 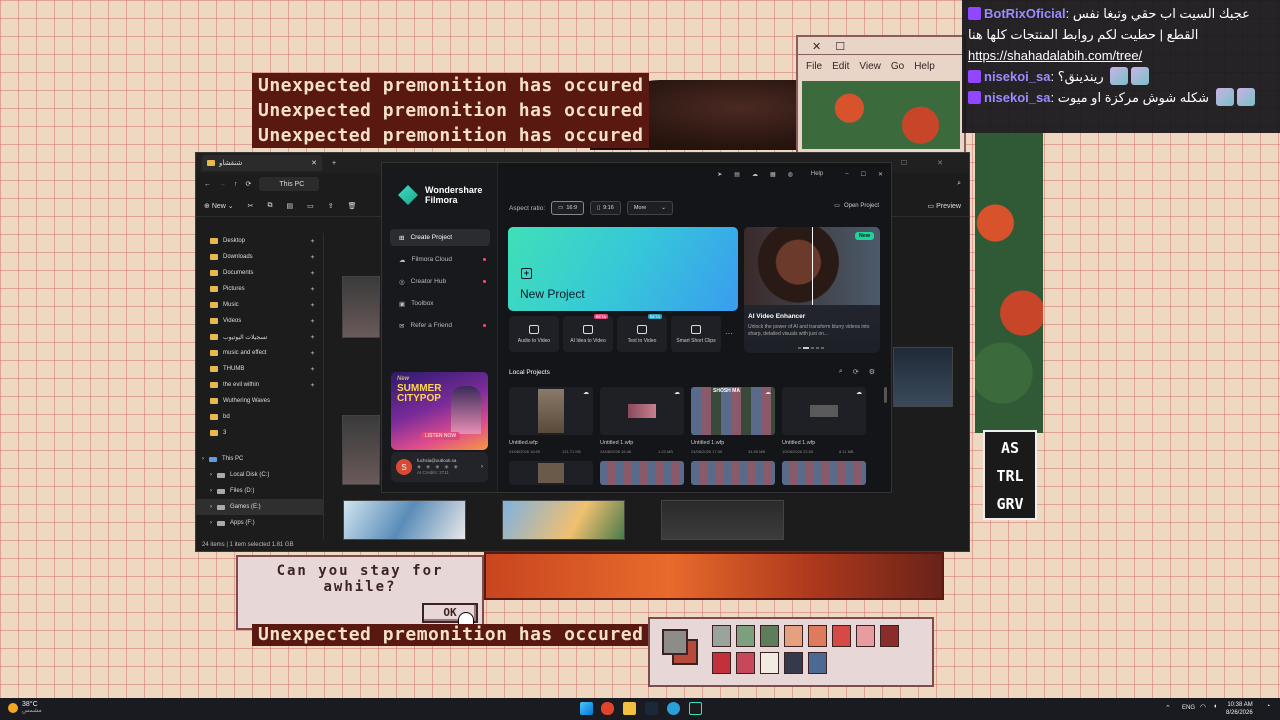 I want to click on sidebar-item: the evil within ✦, so click(x=259, y=385).